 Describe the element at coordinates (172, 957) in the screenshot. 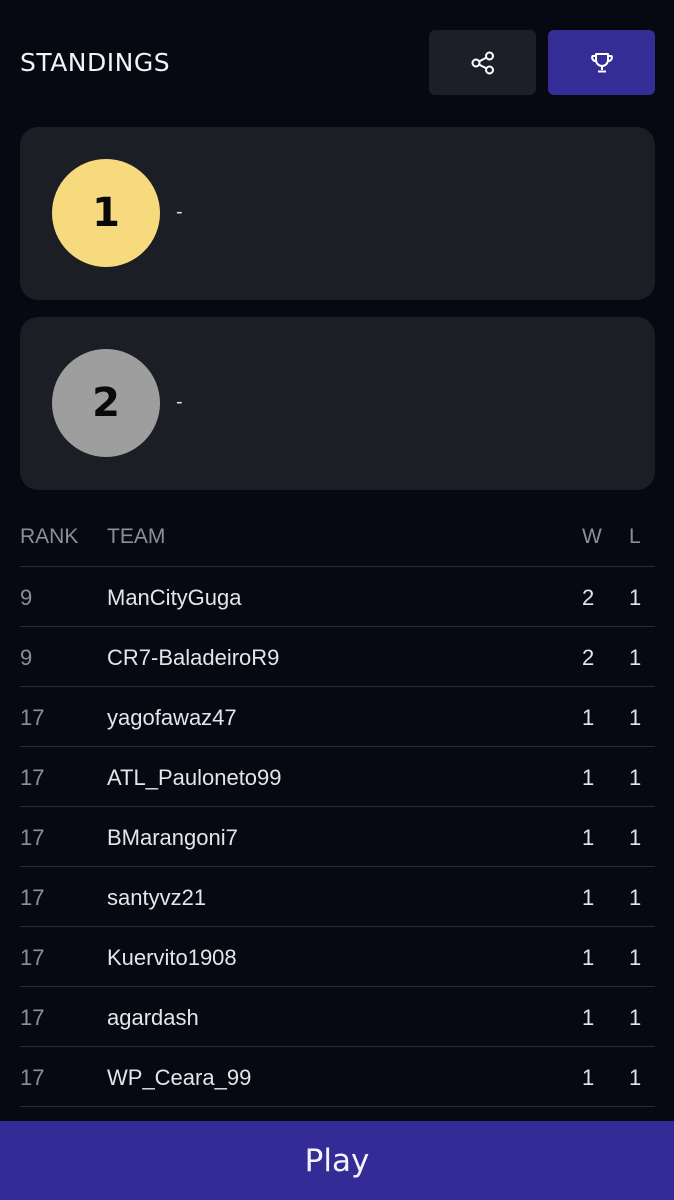

I see `row-team: Kuervito1908` at that location.